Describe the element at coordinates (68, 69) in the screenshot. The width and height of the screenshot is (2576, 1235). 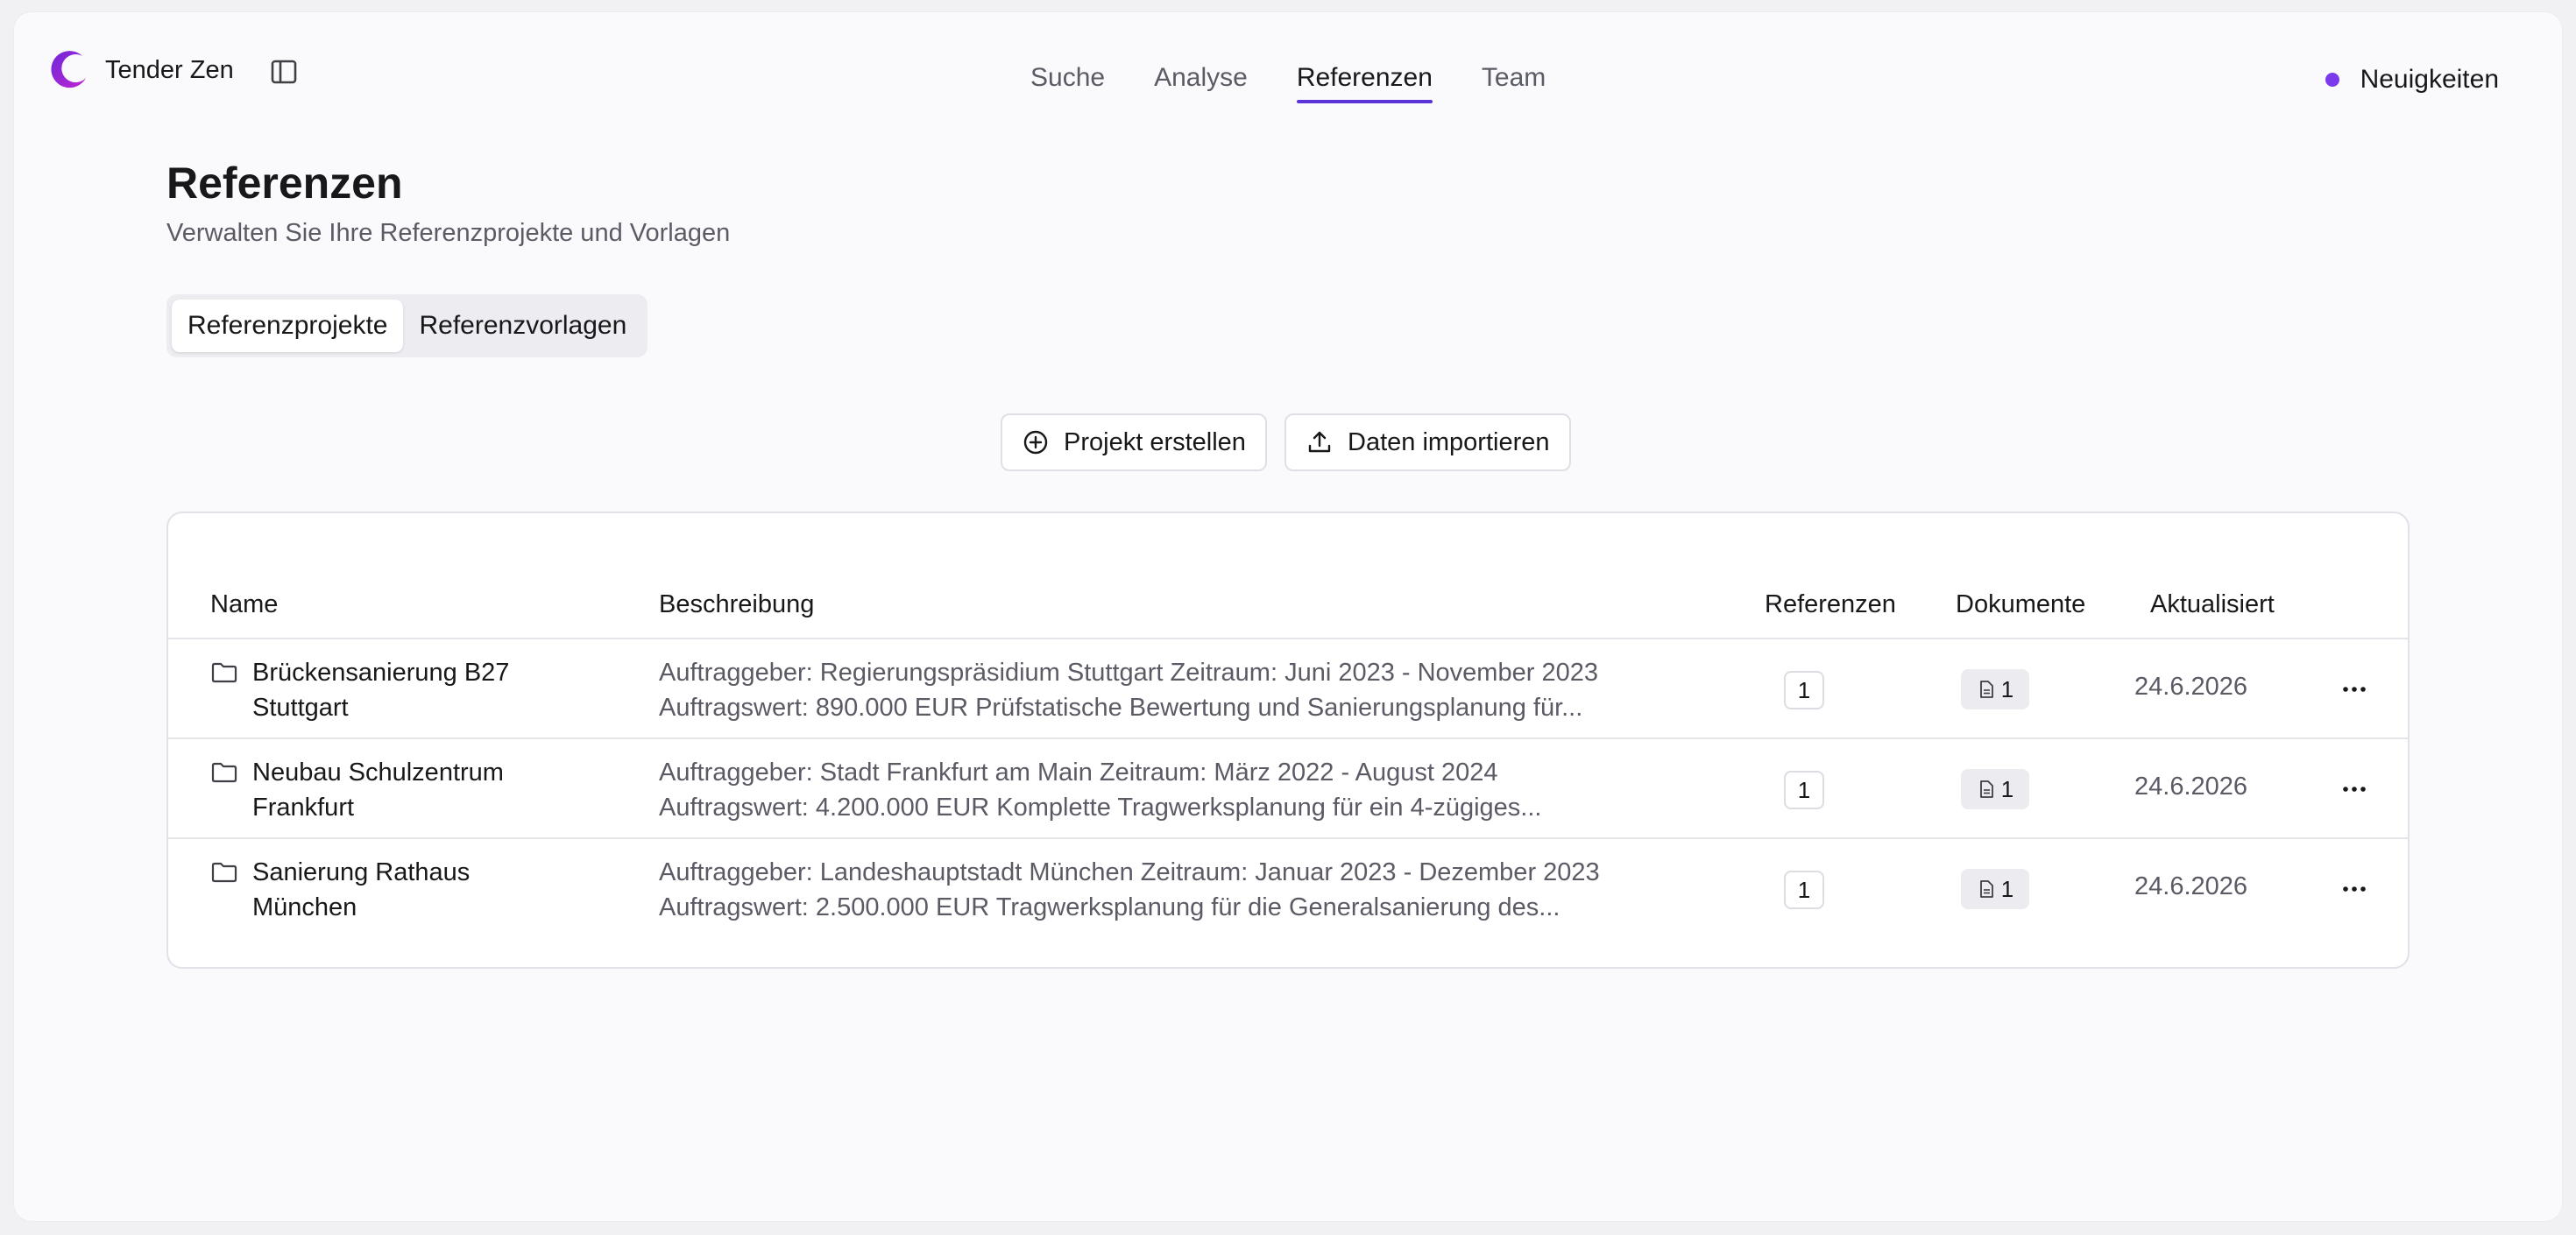
I see `crescent-logo-icon` at that location.